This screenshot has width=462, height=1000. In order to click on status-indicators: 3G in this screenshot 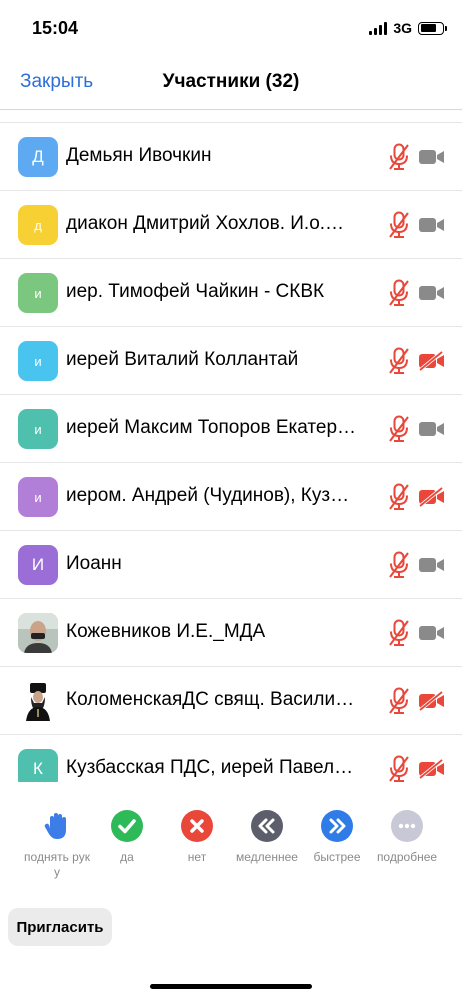, I will do `click(408, 28)`.